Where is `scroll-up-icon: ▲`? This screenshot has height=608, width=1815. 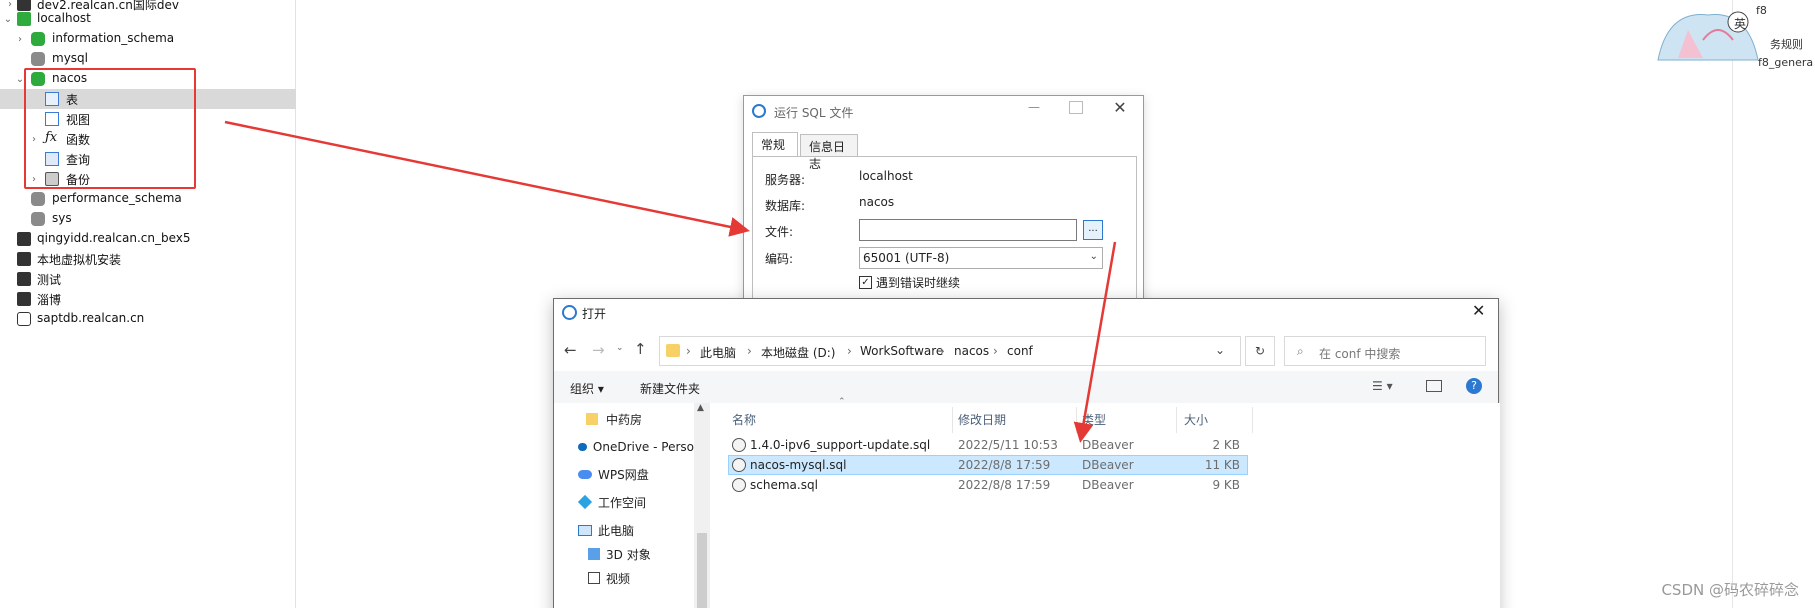
scroll-up-icon: ▲ is located at coordinates (700, 408).